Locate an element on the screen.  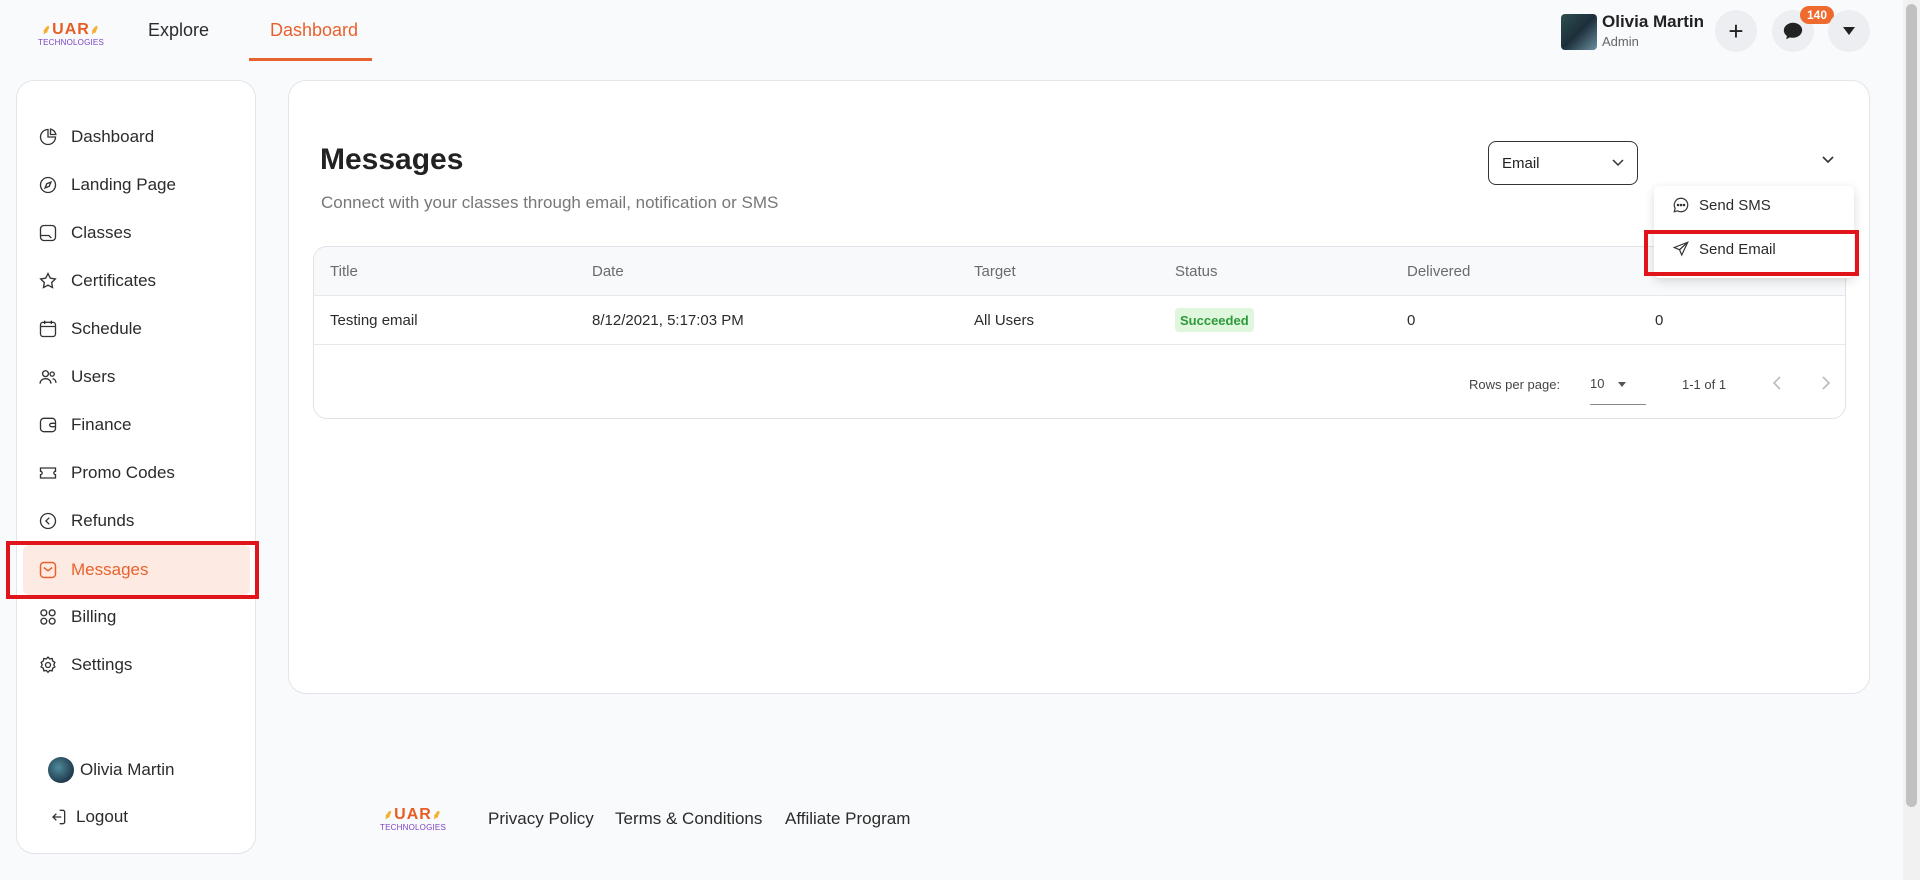
footer-link-affiliate-program: Affiliate Program is located at coordinates (847, 819).